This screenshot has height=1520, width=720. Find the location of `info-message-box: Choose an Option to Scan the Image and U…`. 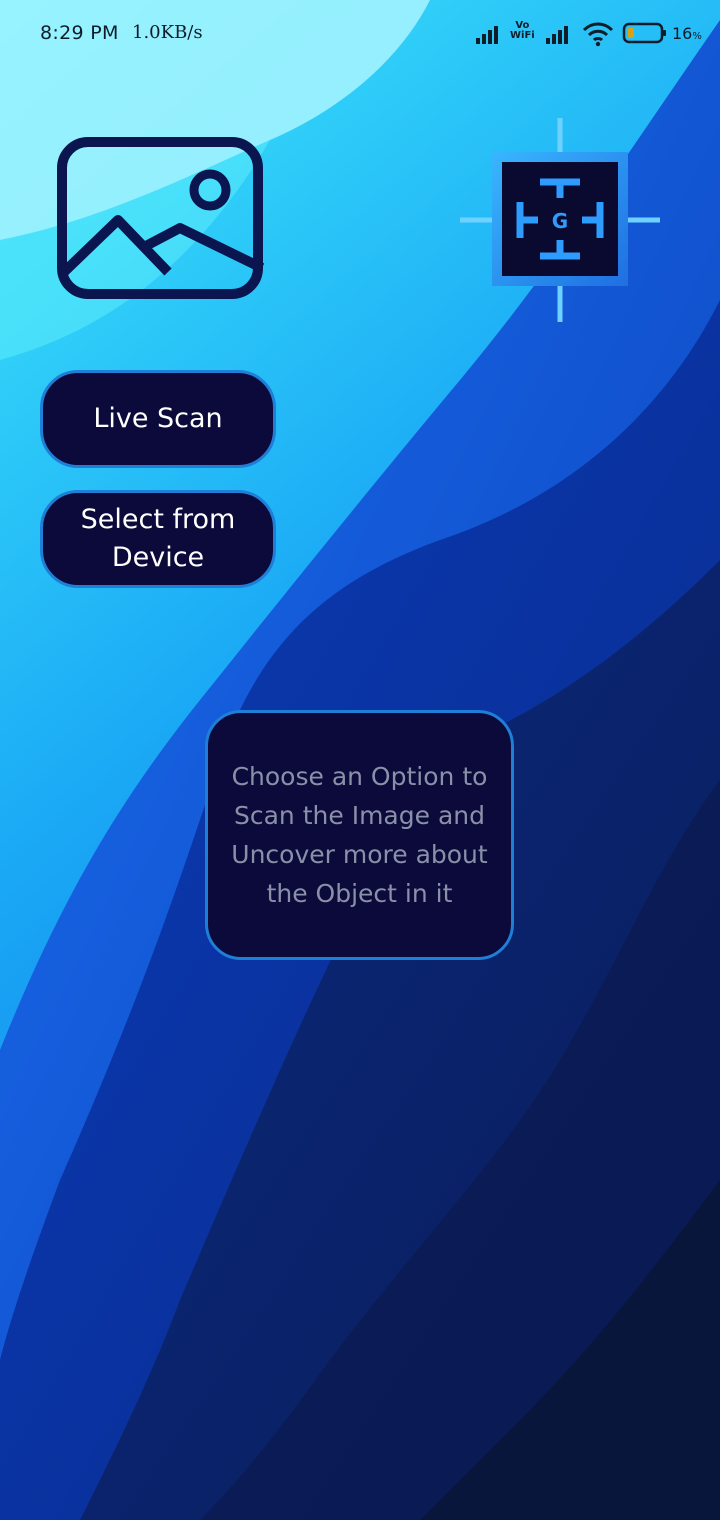

info-message-box: Choose an Option to Scan the Image and U… is located at coordinates (359, 835).